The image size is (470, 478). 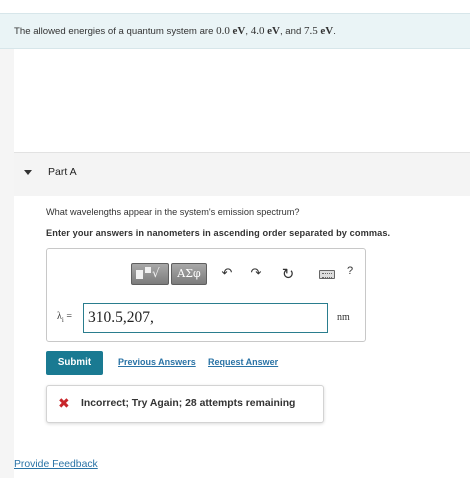 What do you see at coordinates (288, 274) in the screenshot?
I see `reset-icon: ↻` at bounding box center [288, 274].